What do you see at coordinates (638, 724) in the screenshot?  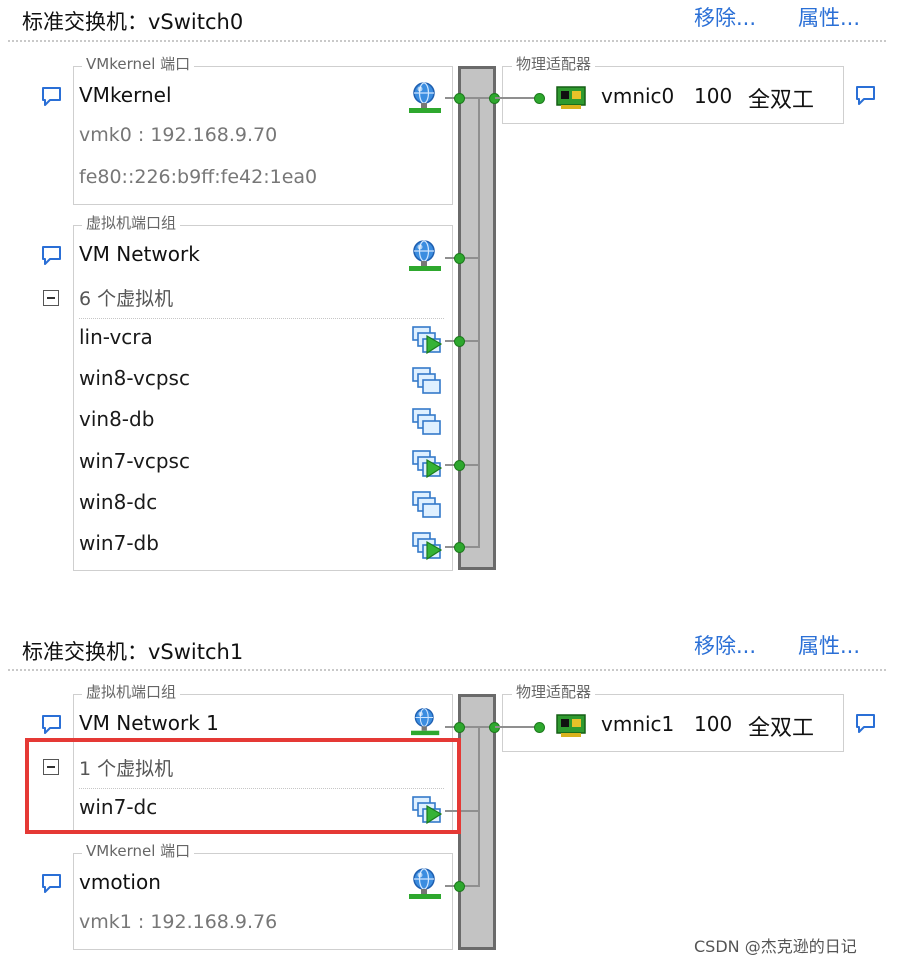 I see `switch1-nic-name: vmnic1` at bounding box center [638, 724].